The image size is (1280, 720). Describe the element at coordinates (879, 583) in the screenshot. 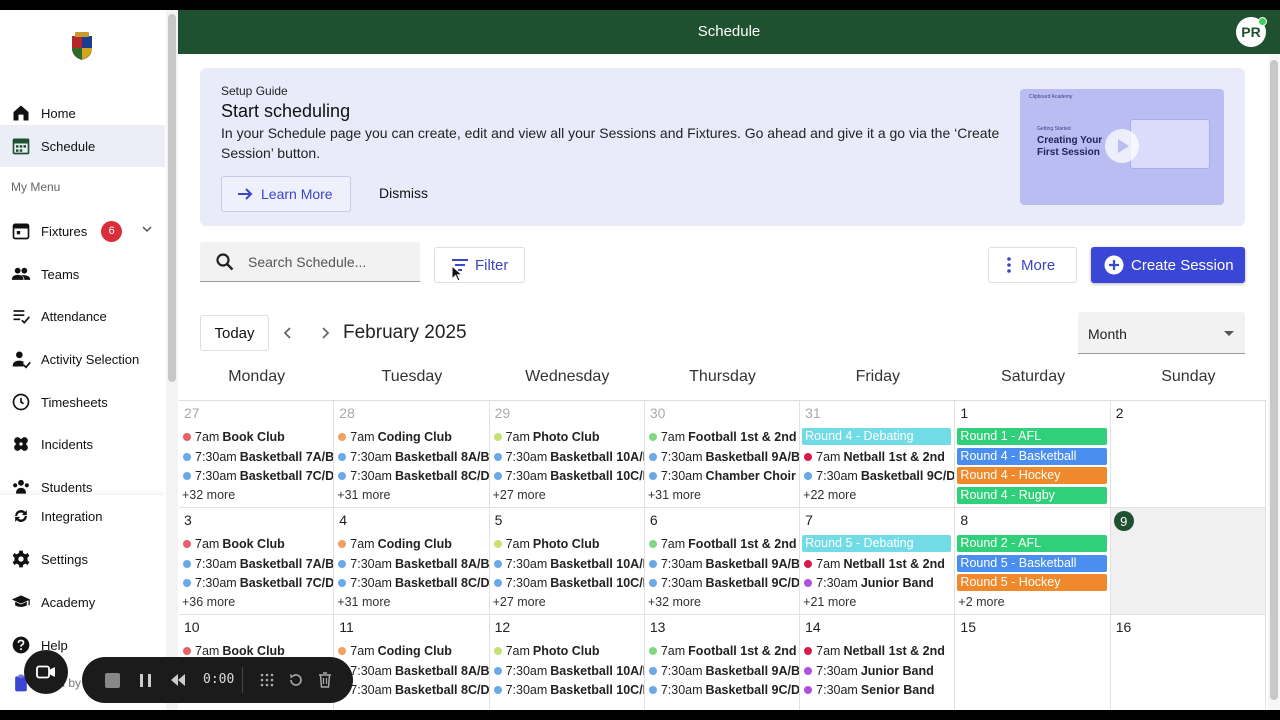

I see `session-event: 7:30am Junior Band` at that location.